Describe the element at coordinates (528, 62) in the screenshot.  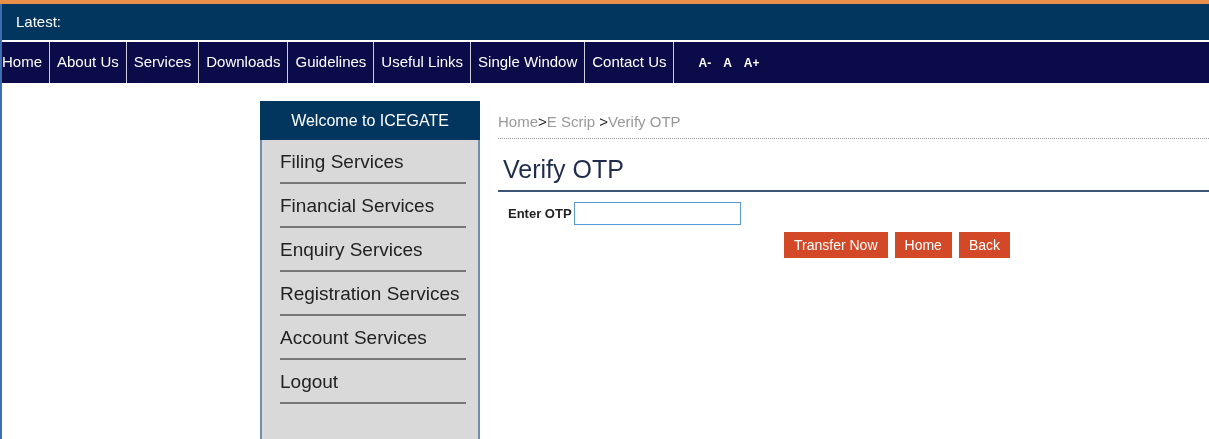
I see `nav-link: Single Window` at that location.